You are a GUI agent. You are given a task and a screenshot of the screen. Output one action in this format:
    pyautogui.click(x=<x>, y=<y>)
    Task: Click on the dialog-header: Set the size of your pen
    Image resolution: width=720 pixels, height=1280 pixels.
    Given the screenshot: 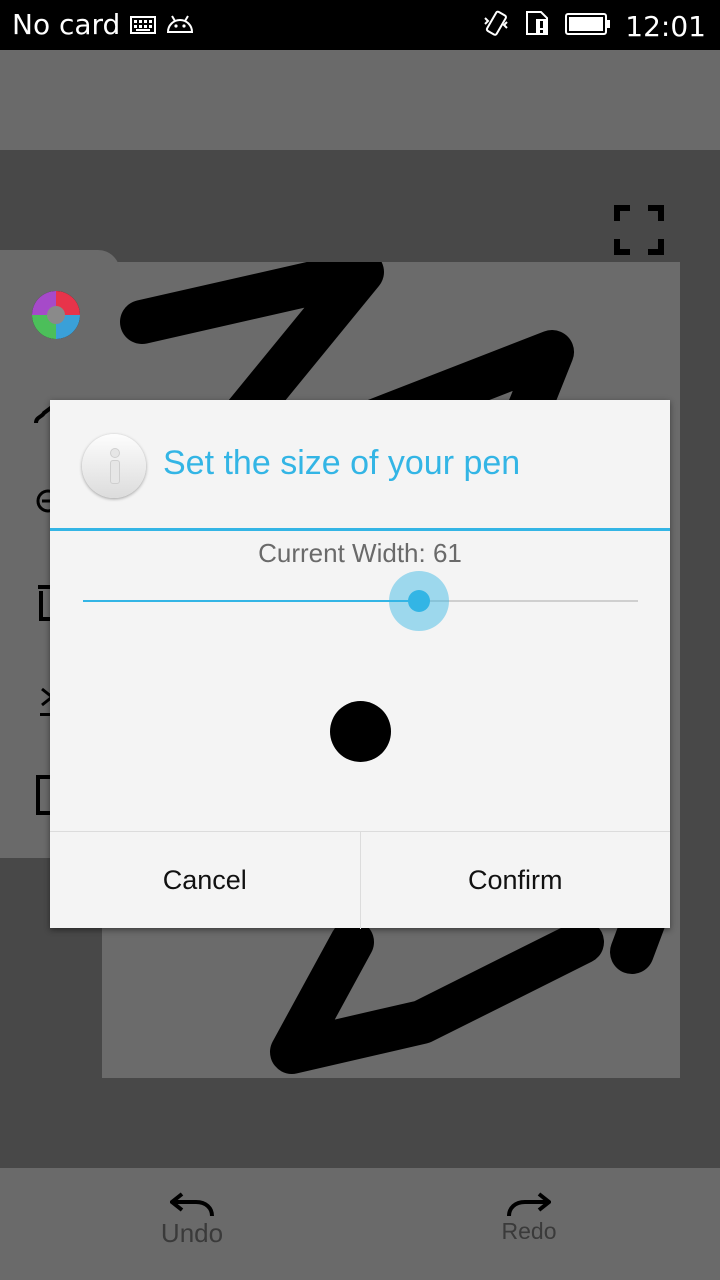 What is the action you would take?
    pyautogui.click(x=360, y=465)
    